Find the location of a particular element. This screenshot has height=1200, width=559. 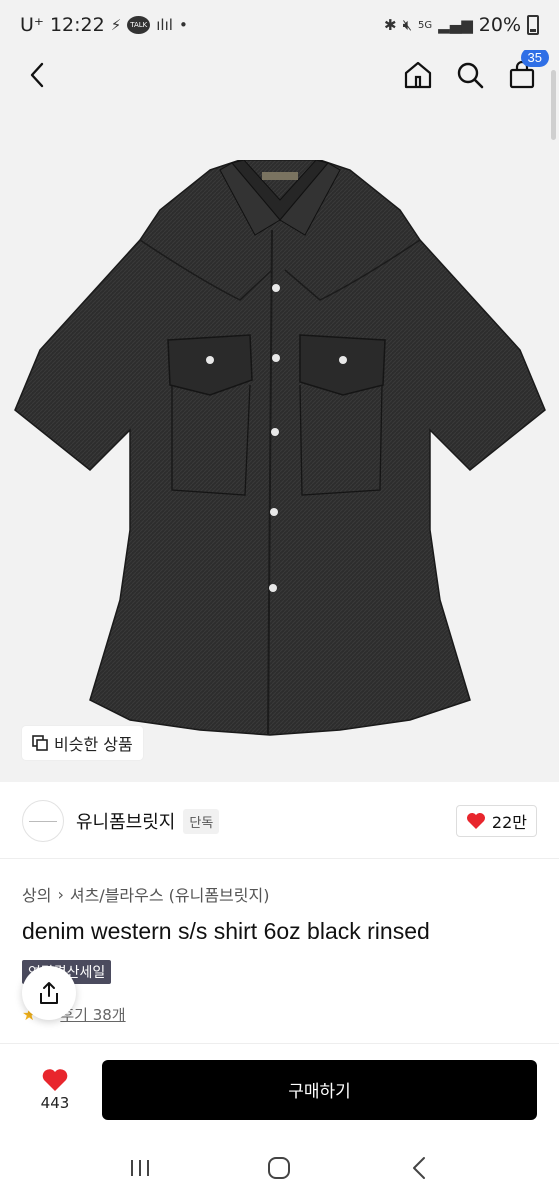

divider is located at coordinates (279, 858).